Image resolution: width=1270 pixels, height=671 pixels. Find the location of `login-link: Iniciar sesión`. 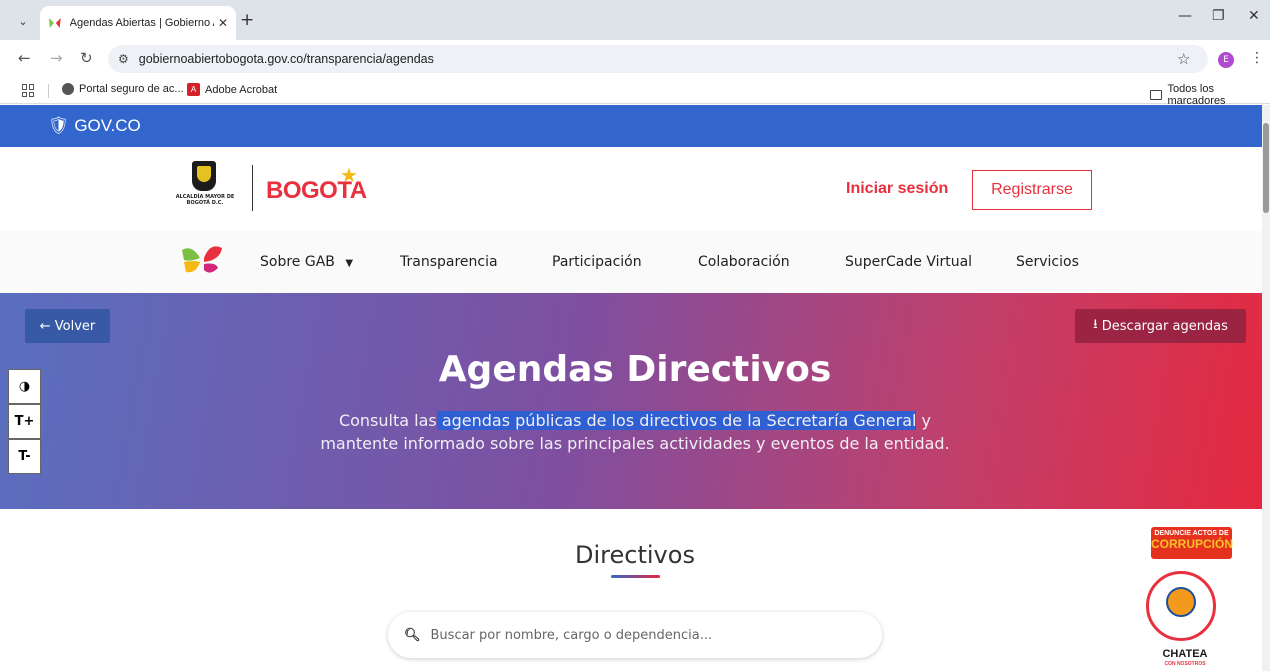

login-link: Iniciar sesión is located at coordinates (897, 189).